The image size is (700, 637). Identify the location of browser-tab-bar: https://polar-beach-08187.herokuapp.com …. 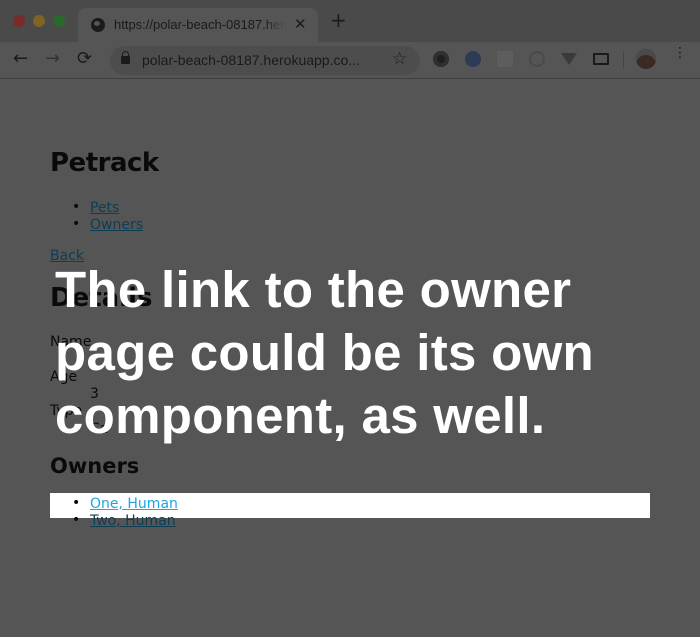
(350, 21).